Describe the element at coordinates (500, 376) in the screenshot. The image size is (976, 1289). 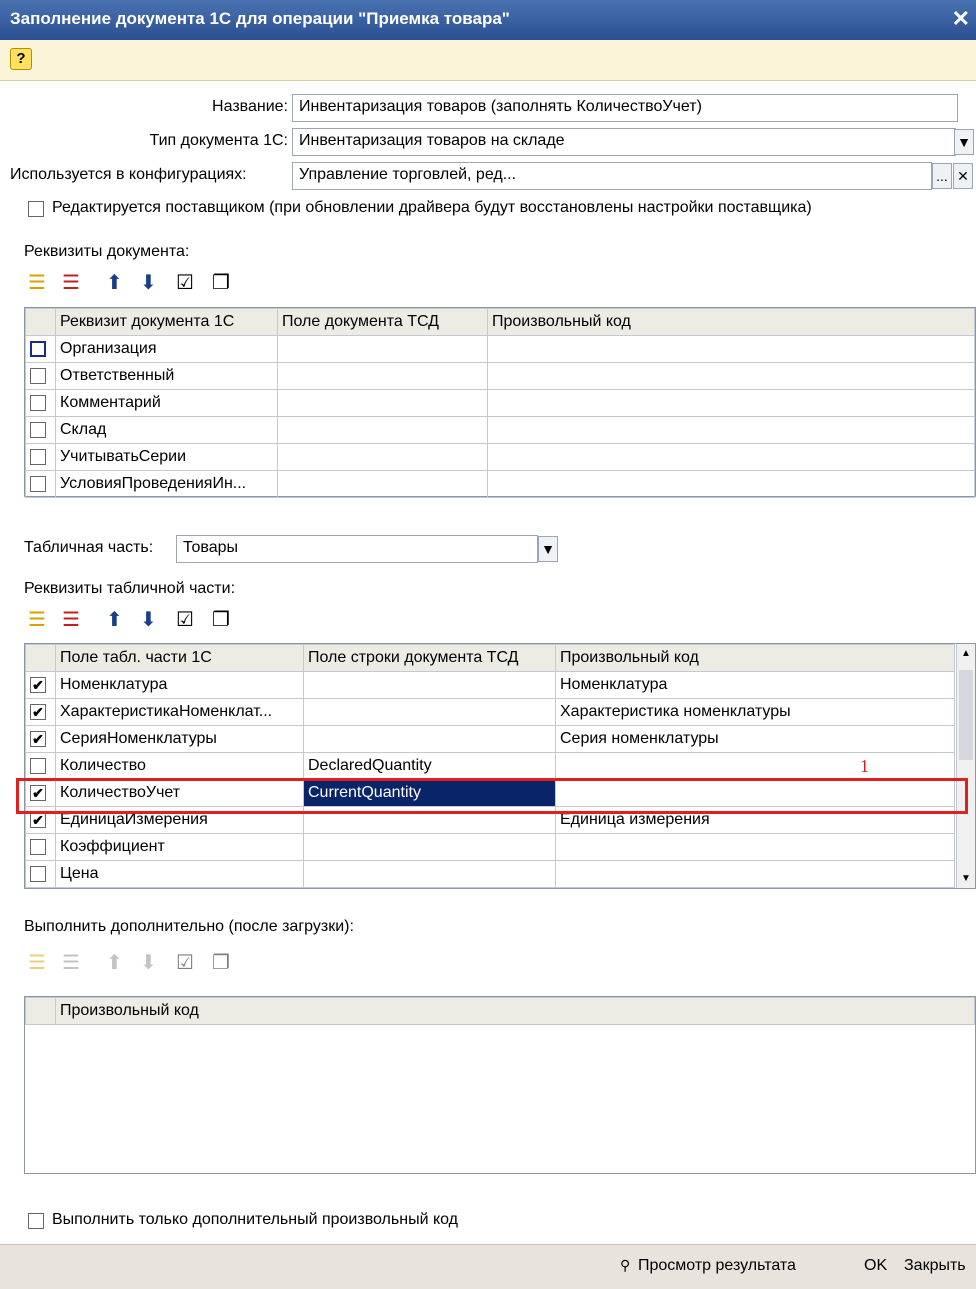
I see `table-row: Ответственный` at that location.